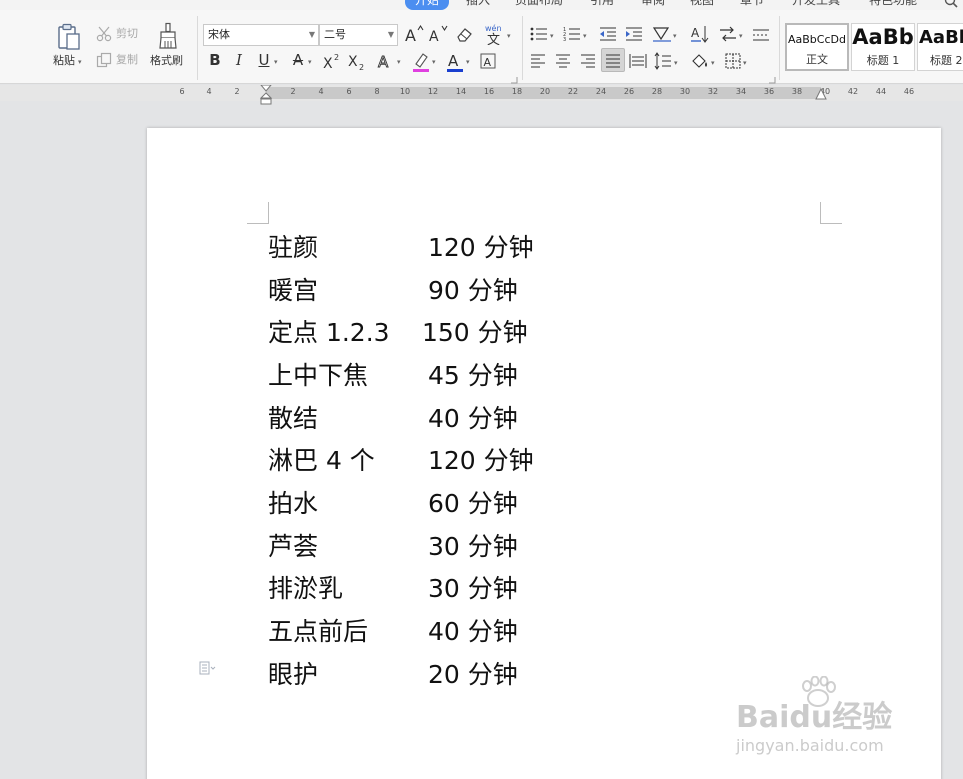 The width and height of the screenshot is (963, 779). Describe the element at coordinates (414, 34) in the screenshot. I see `grow-font-icon: A` at that location.